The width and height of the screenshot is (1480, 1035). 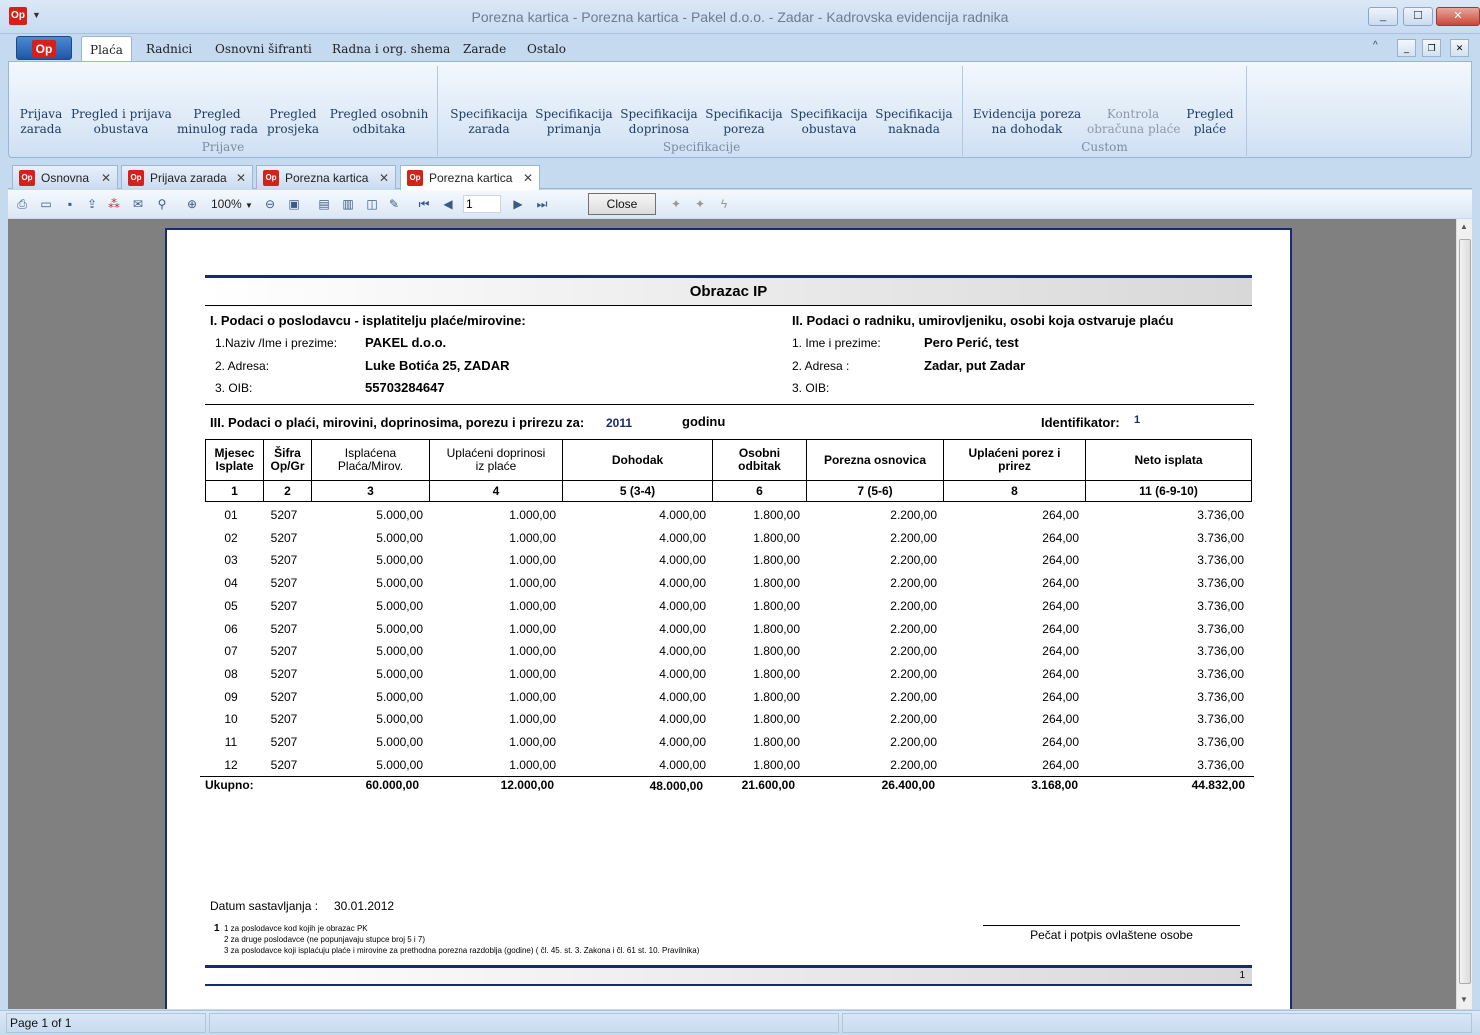 What do you see at coordinates (908, 785) in the screenshot?
I see `total-value: 26.400,00` at bounding box center [908, 785].